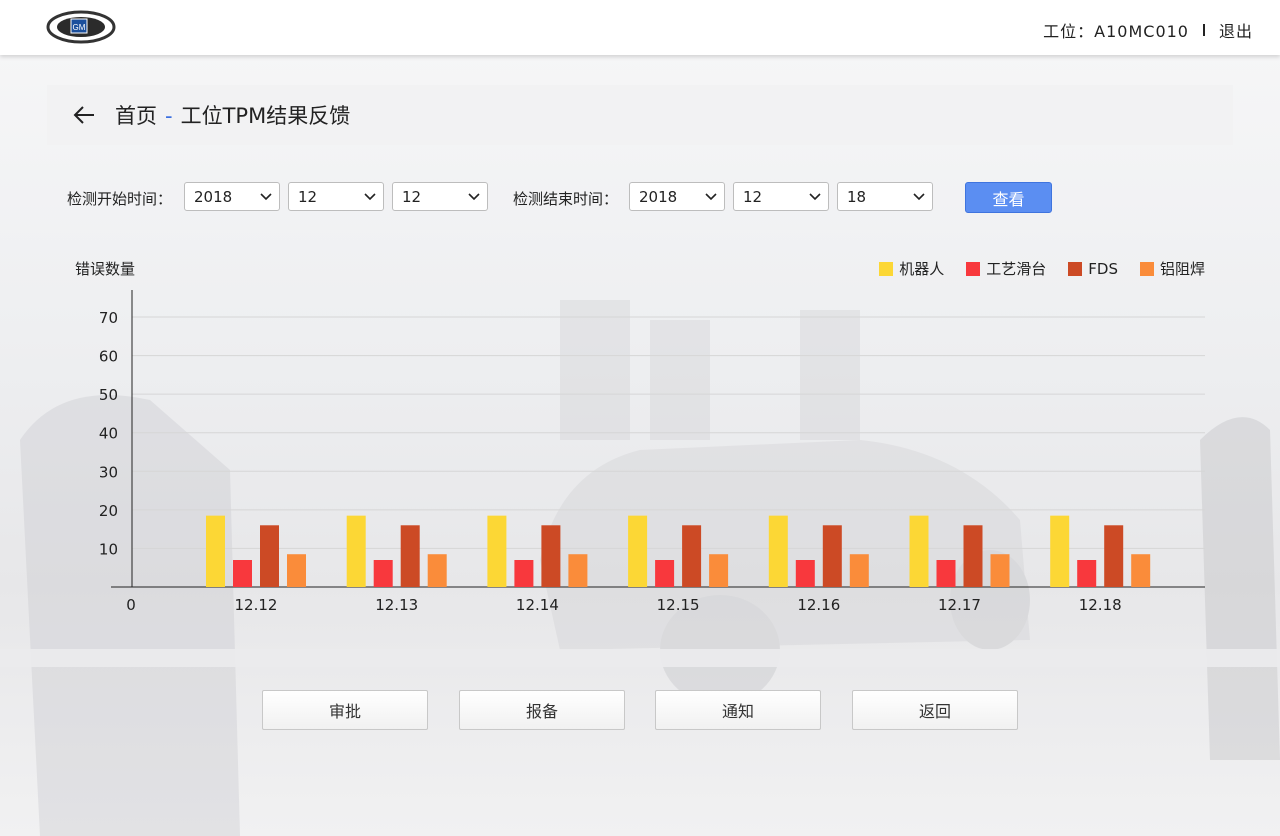 This screenshot has height=836, width=1280. I want to click on x-tick-label: 12.18, so click(1100, 605).